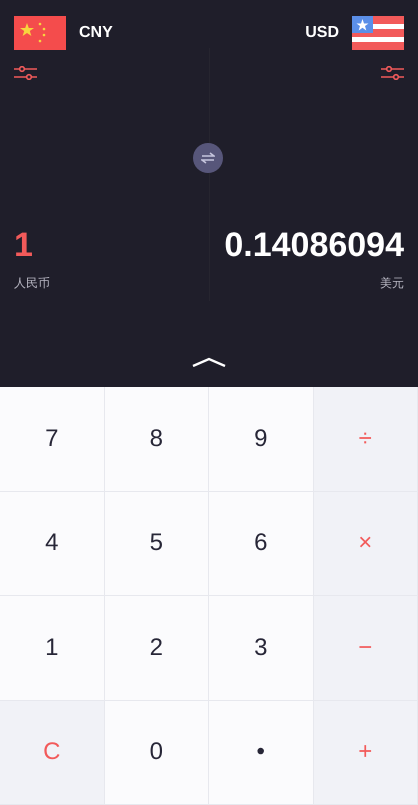 The image size is (418, 805). Describe the element at coordinates (156, 544) in the screenshot. I see `keypad-key: 5` at that location.